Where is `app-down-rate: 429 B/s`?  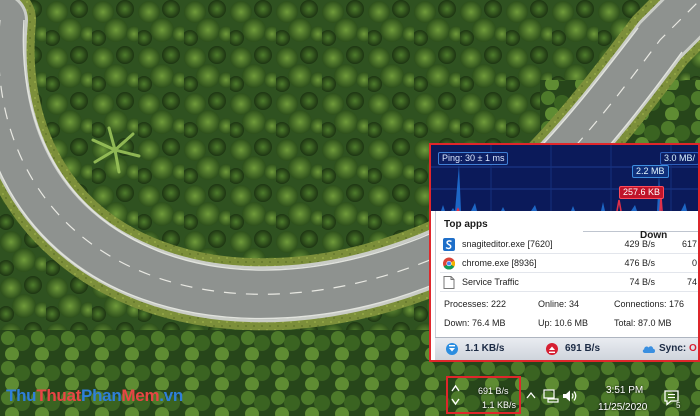
app-down-rate: 429 B/s is located at coordinates (639, 244).